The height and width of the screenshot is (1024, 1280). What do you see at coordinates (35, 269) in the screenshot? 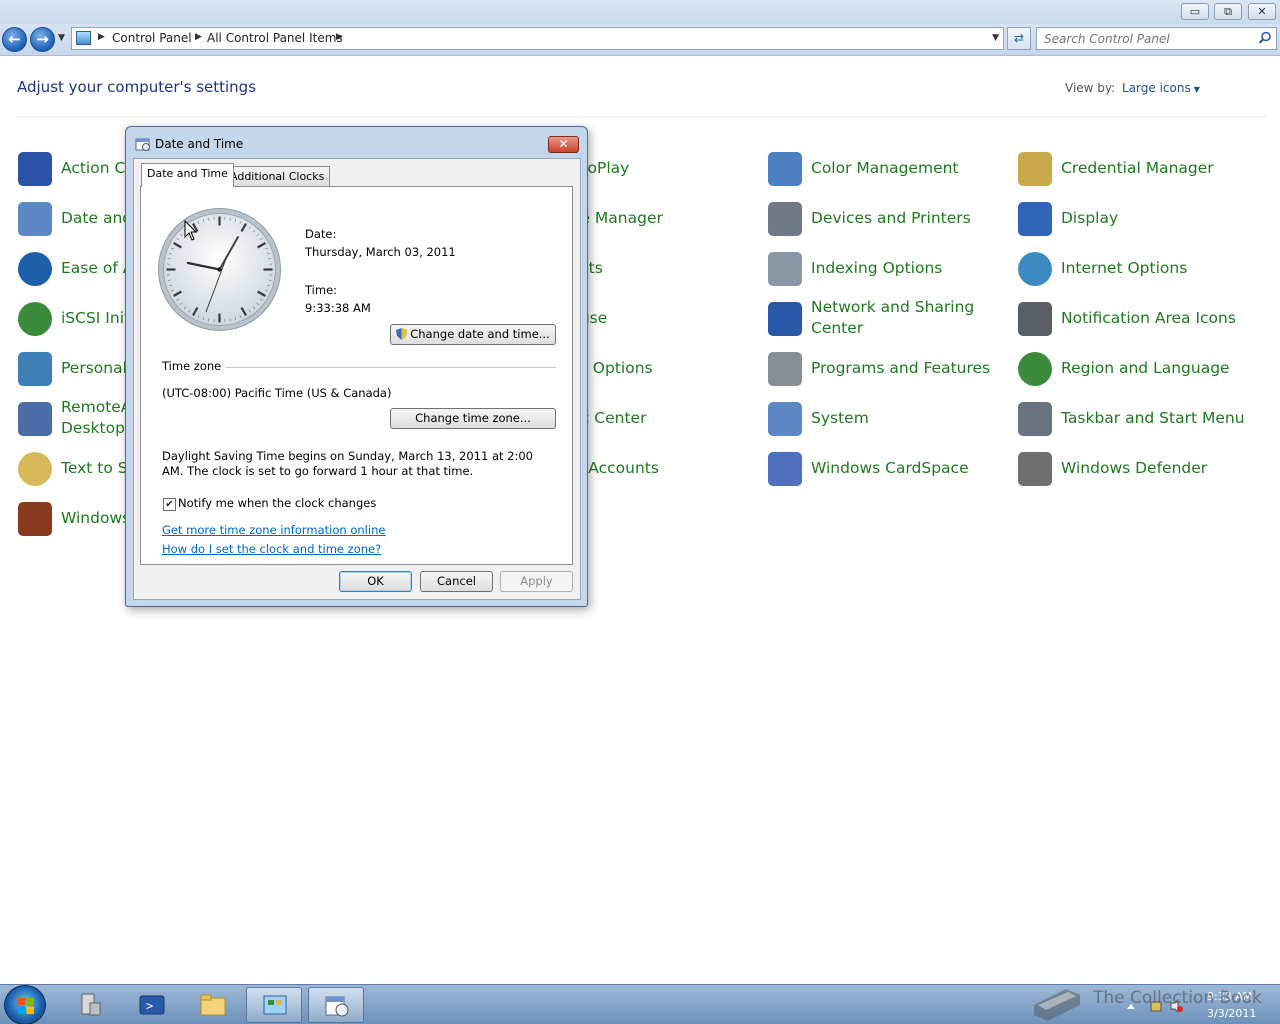
I see `ease-of-access-icon` at bounding box center [35, 269].